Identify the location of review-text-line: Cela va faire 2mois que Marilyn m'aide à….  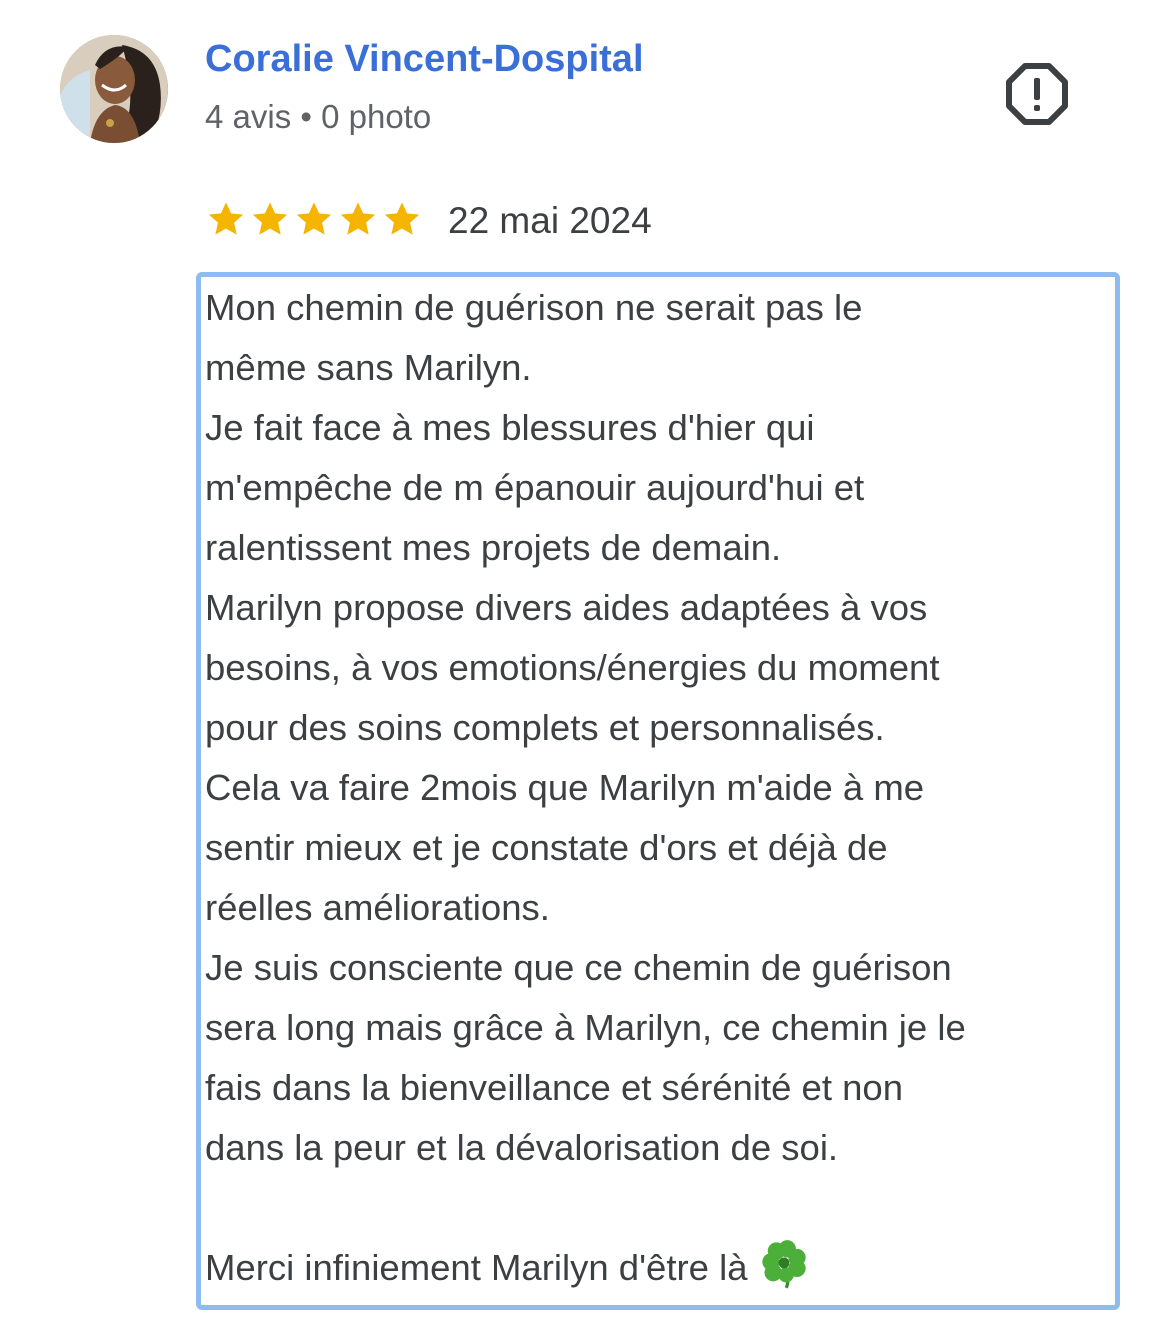
(565, 787).